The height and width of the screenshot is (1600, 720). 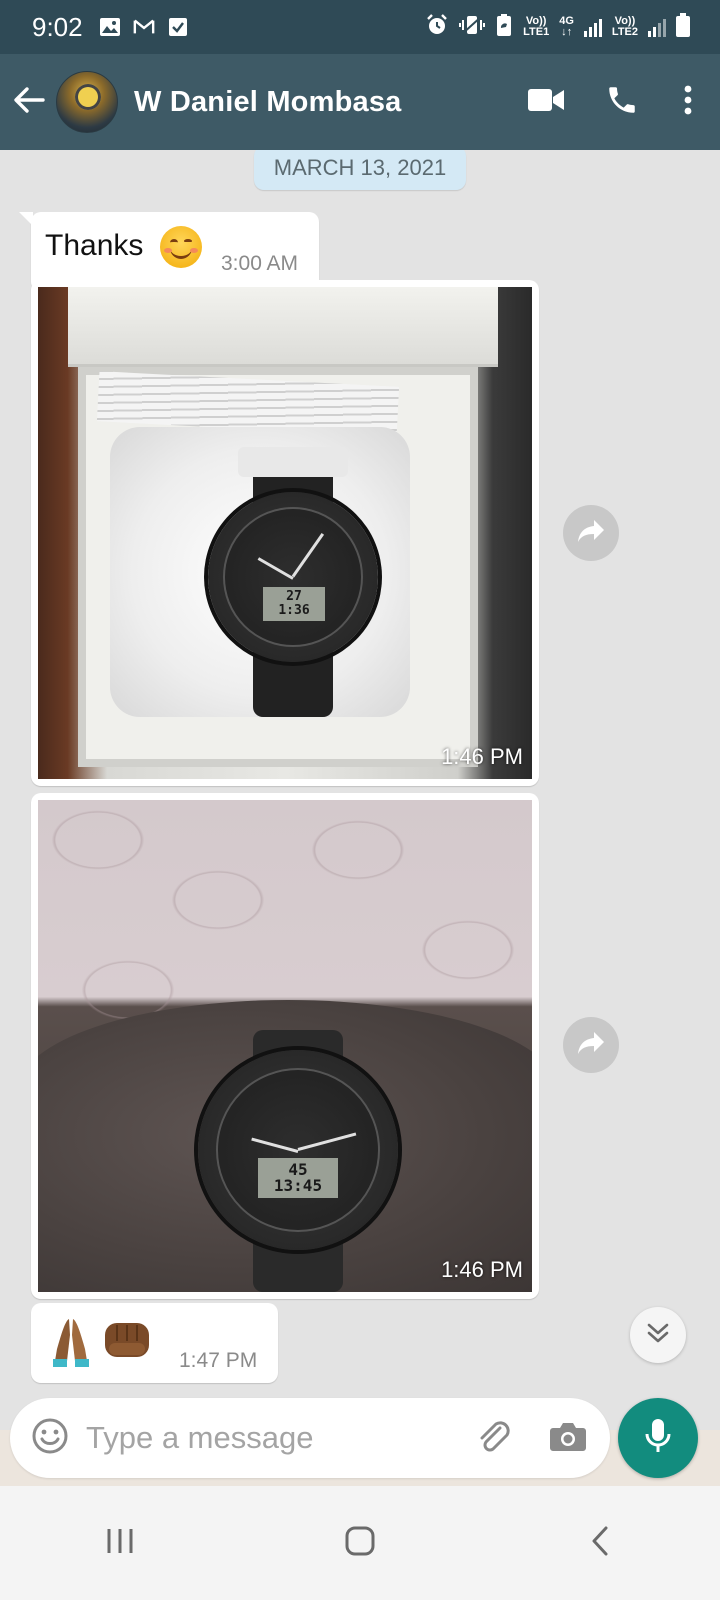 I want to click on contact-avatar, so click(x=87, y=102).